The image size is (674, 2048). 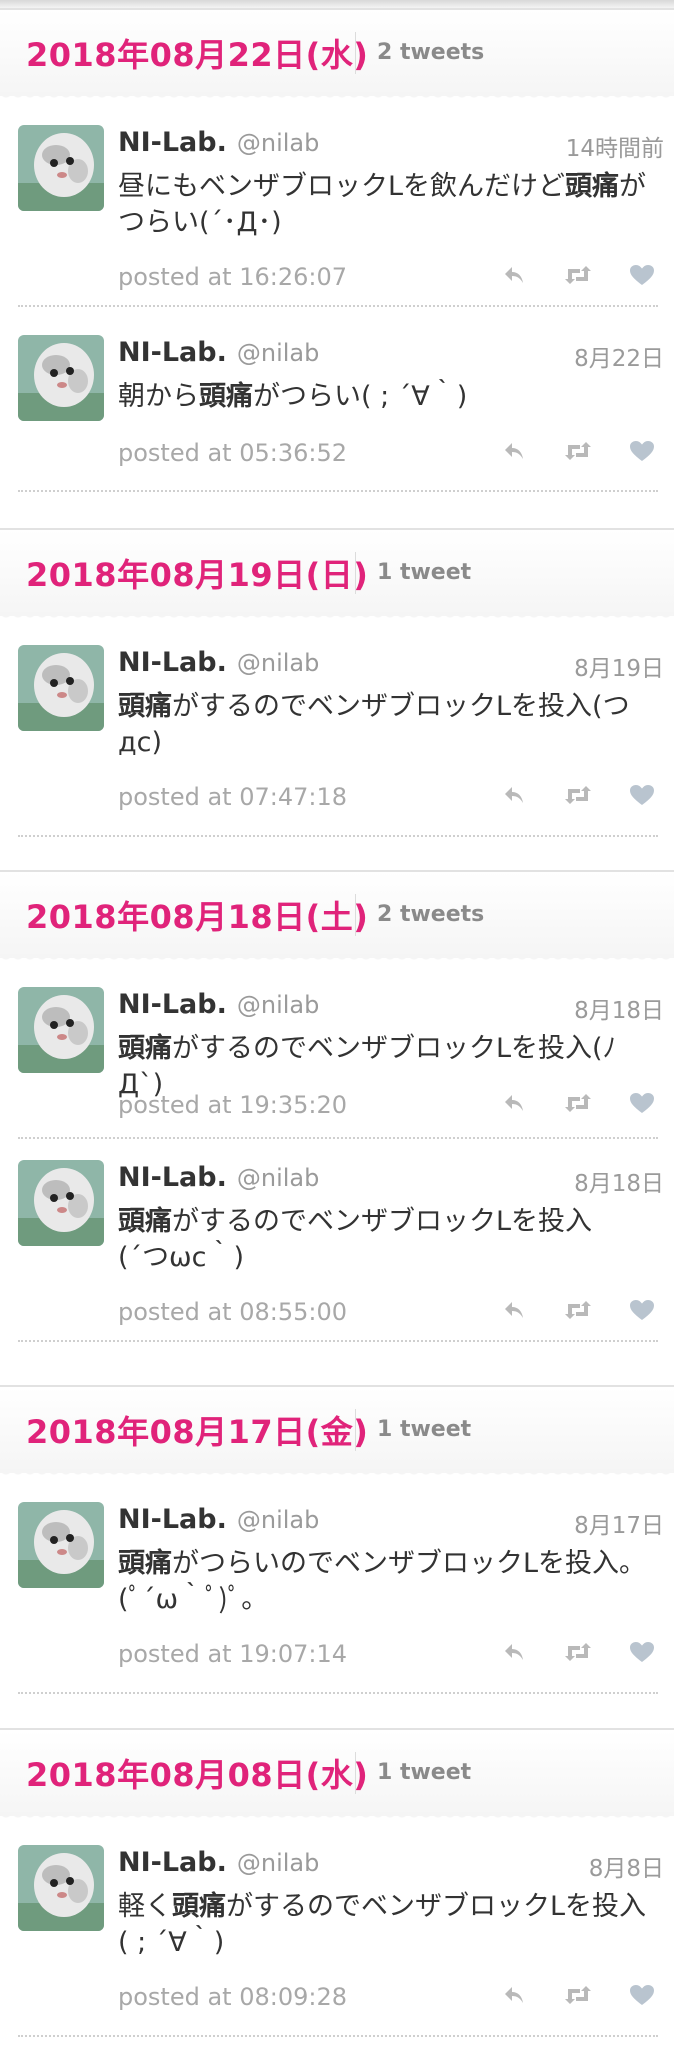 I want to click on posted-at: posted at 16:26:07, so click(x=232, y=277).